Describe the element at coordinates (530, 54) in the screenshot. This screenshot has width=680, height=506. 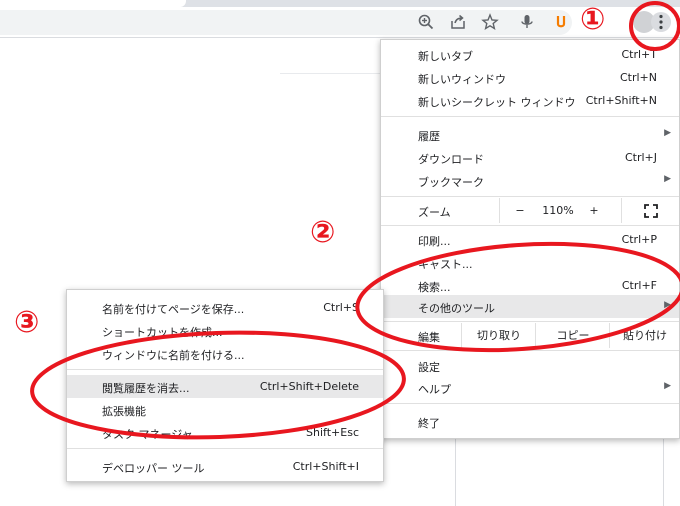
I see `menu-item-new-tab: 新しいタブ Ctrl+T` at that location.